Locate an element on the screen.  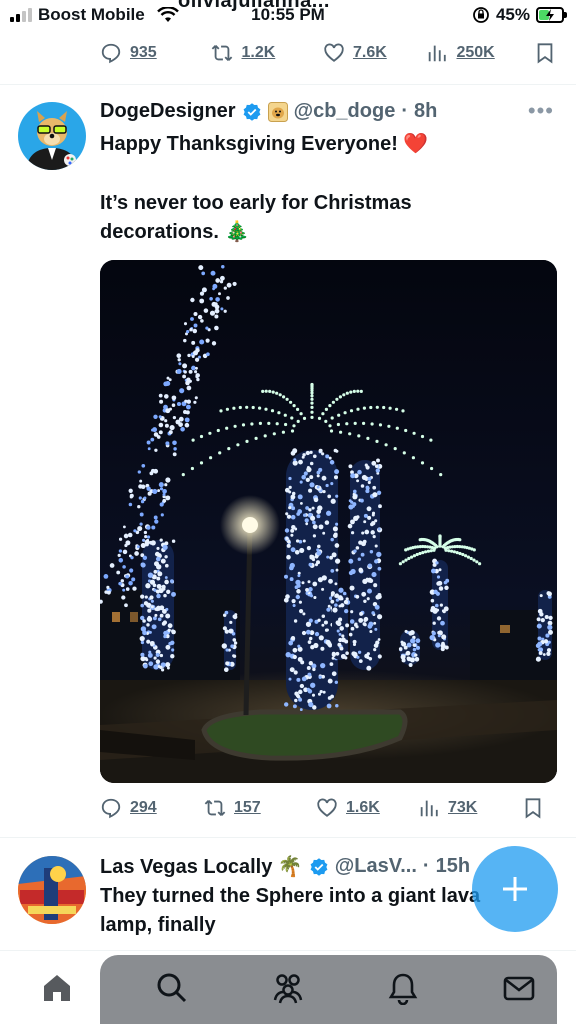
like-button: 1.6K is located at coordinates (367, 808).